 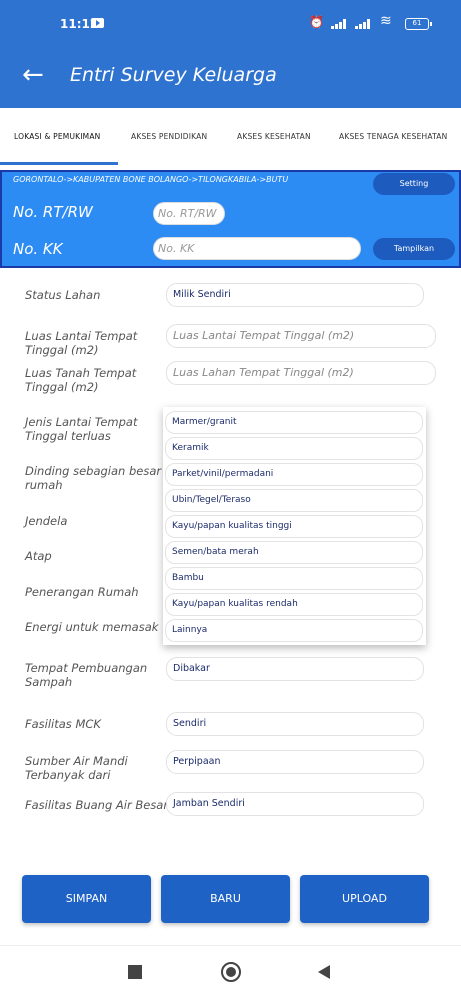 I want to click on dropdown-option: Bambu, so click(x=294, y=578).